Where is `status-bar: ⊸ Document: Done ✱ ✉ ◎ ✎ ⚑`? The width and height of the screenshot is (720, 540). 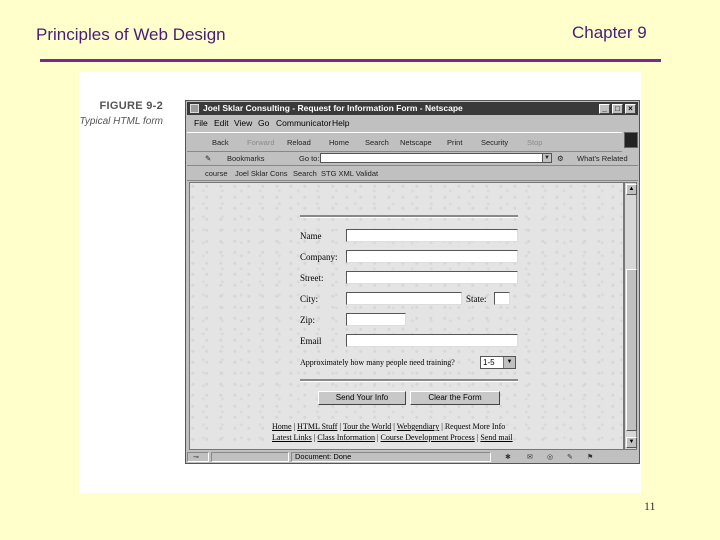
status-bar: ⊸ Document: Done ✱ ✉ ◎ ✎ ⚑ is located at coordinates (412, 457).